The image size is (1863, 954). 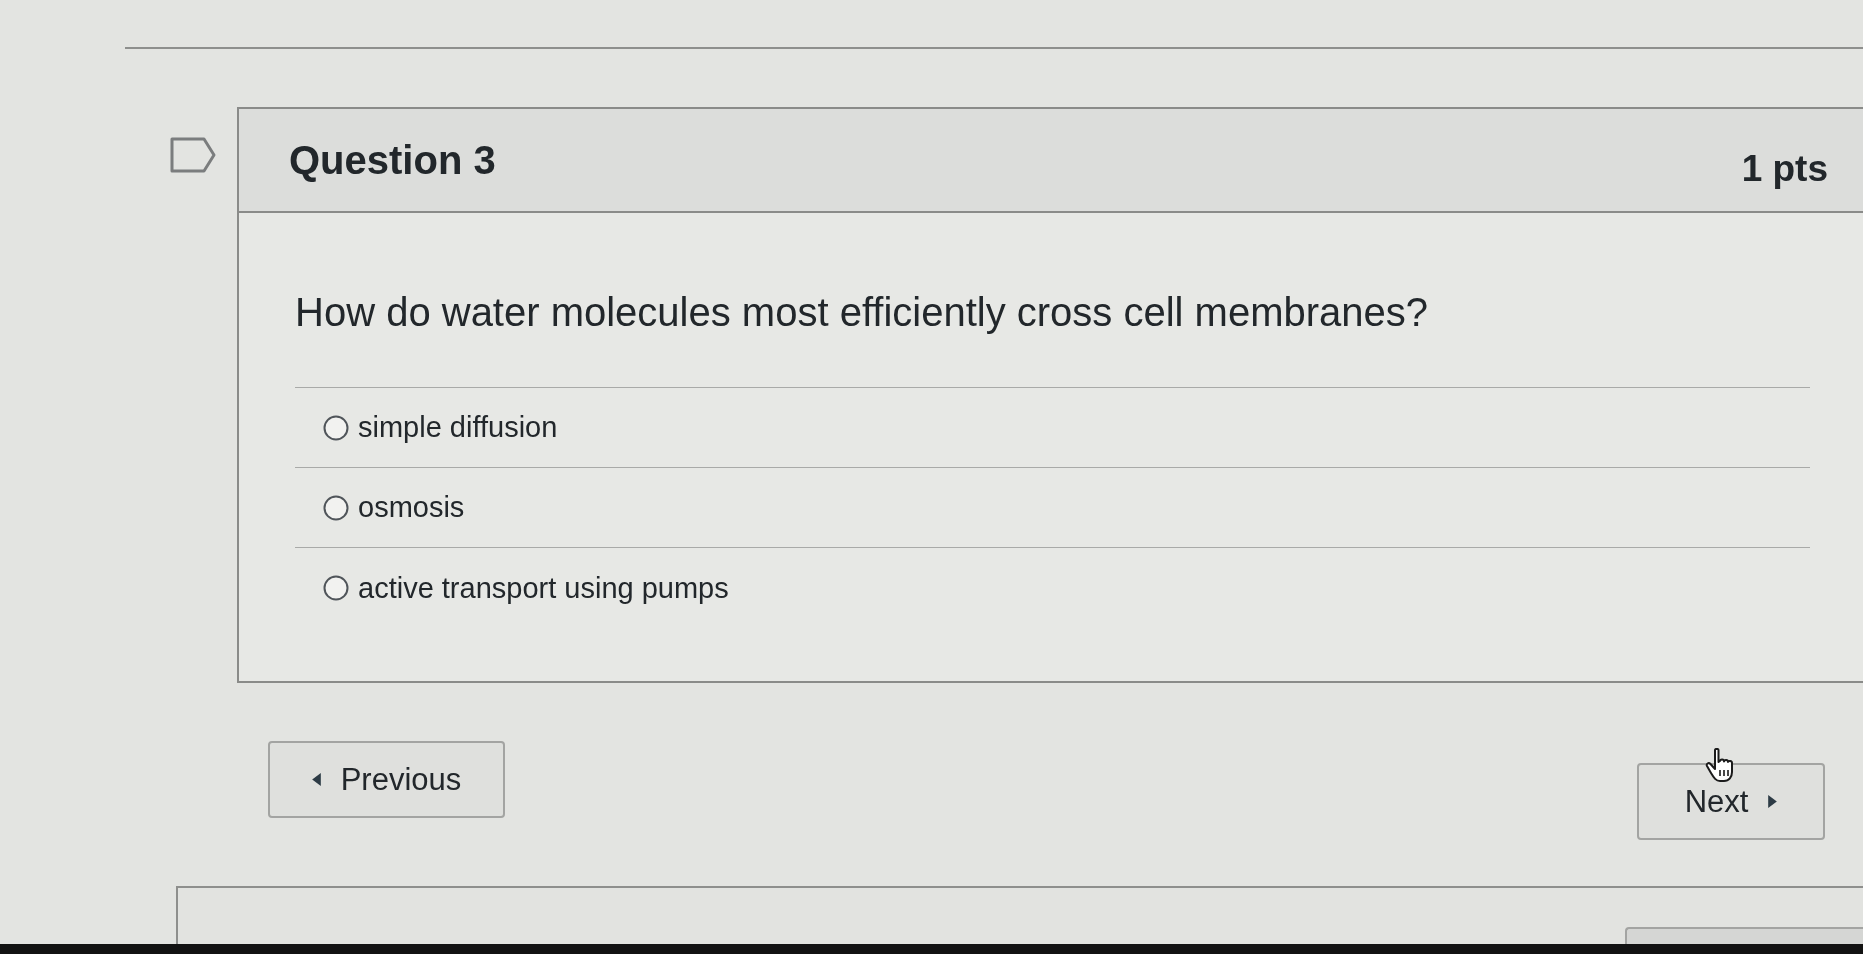 What do you see at coordinates (458, 427) in the screenshot?
I see `answer-text: simple diffusion` at bounding box center [458, 427].